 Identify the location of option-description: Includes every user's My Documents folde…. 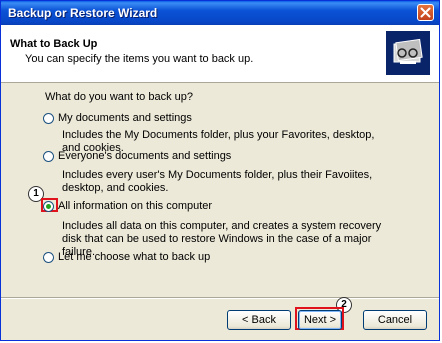
(217, 181).